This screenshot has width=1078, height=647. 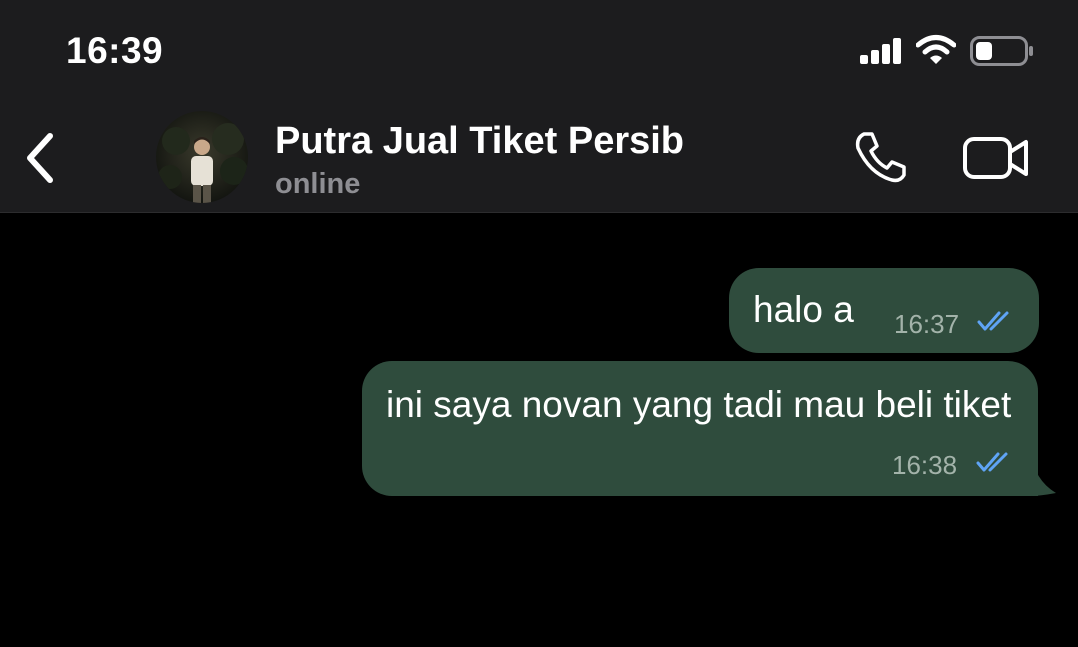 I want to click on message-text: halo a, so click(x=803, y=309).